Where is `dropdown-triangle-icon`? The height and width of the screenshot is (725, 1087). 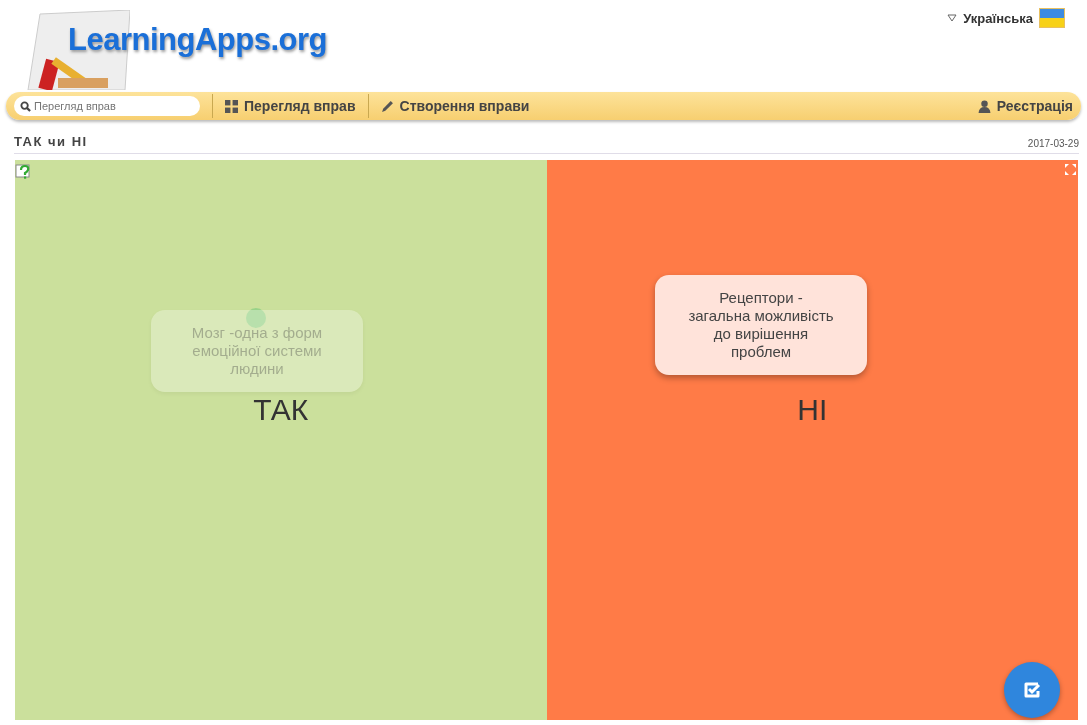 dropdown-triangle-icon is located at coordinates (952, 18).